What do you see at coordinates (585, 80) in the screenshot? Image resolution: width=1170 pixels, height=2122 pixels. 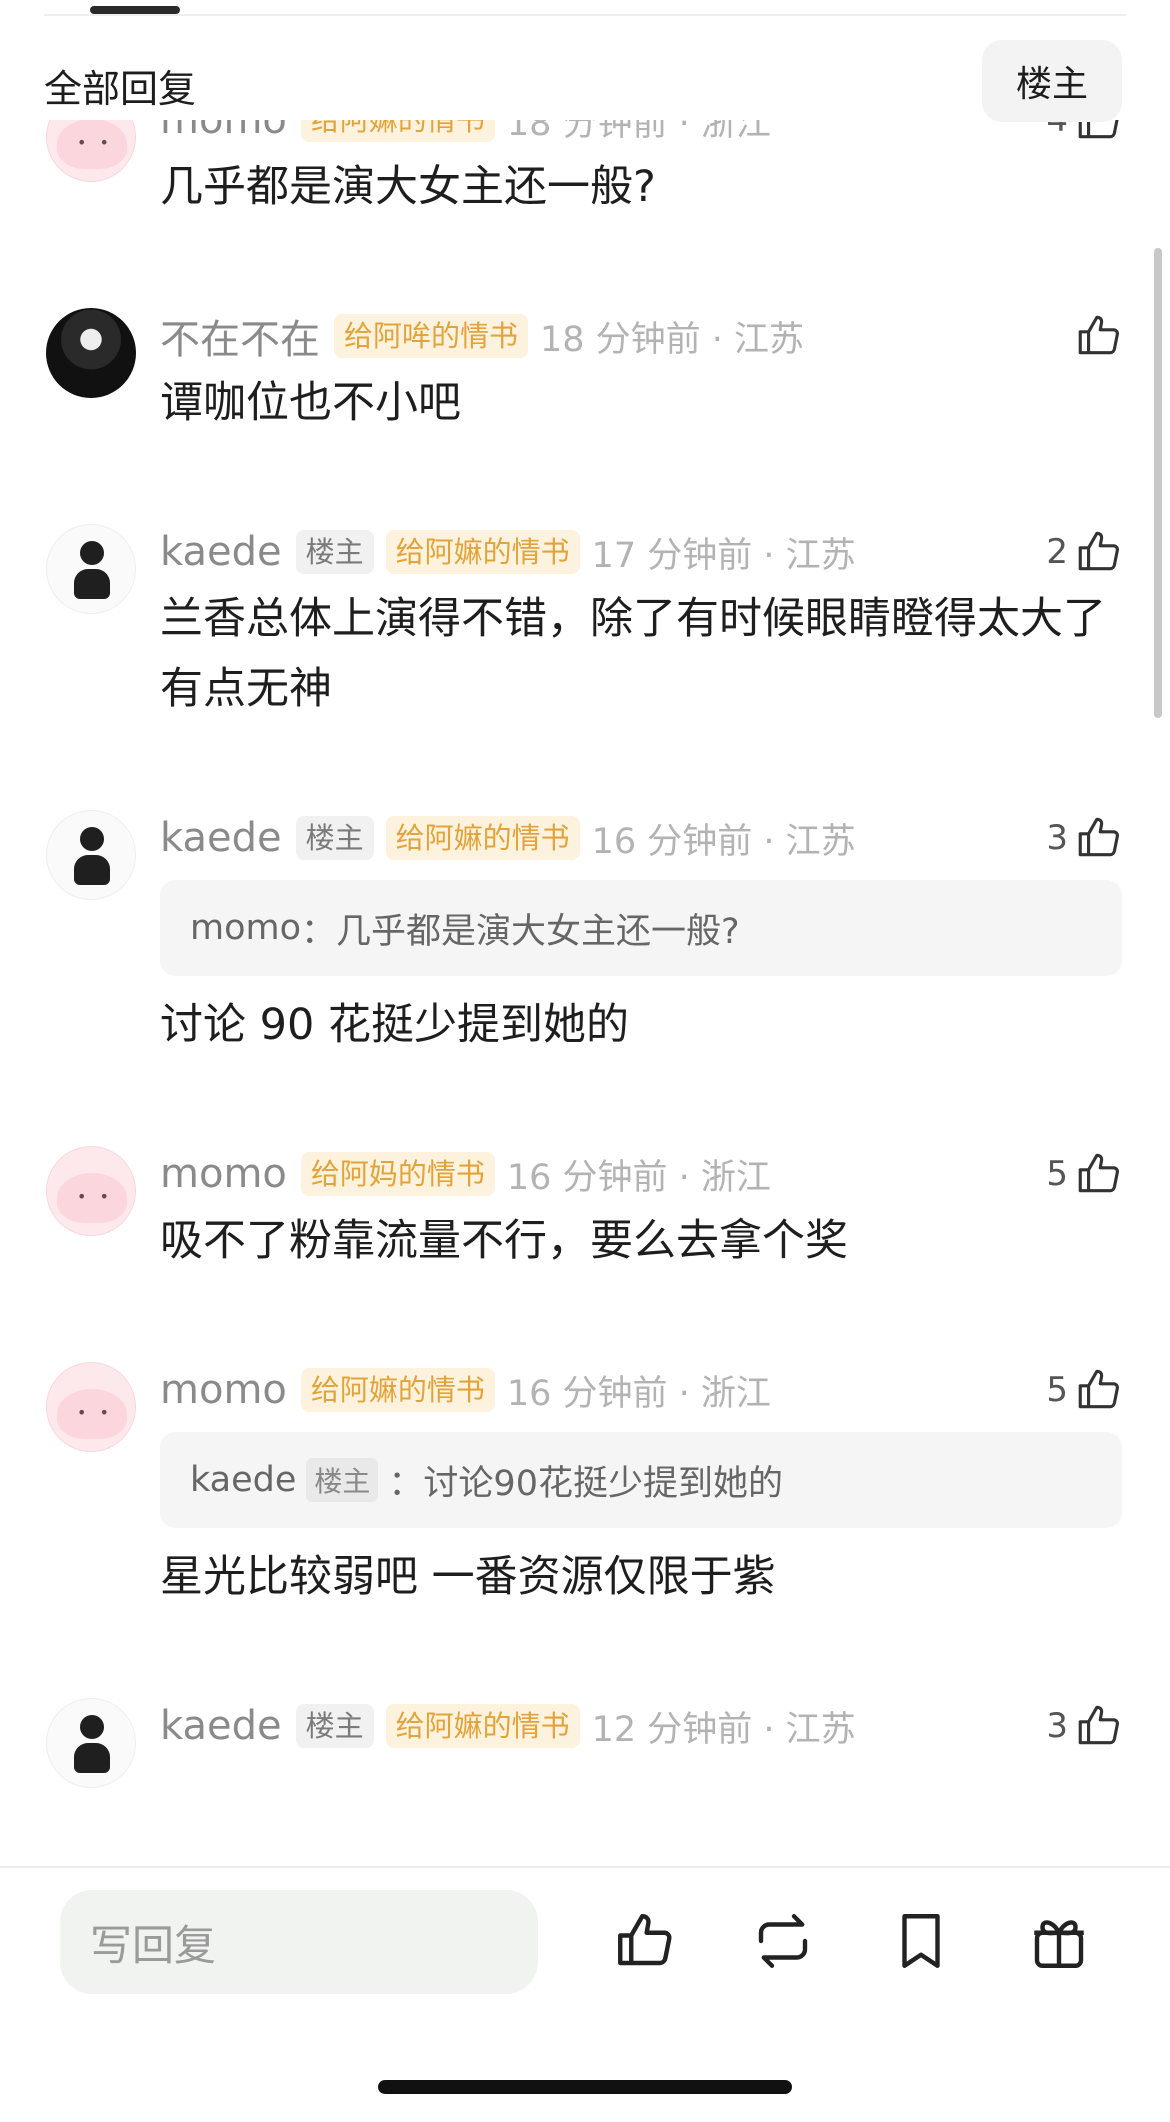 I see `replies-header: 全部回复 楼主` at bounding box center [585, 80].